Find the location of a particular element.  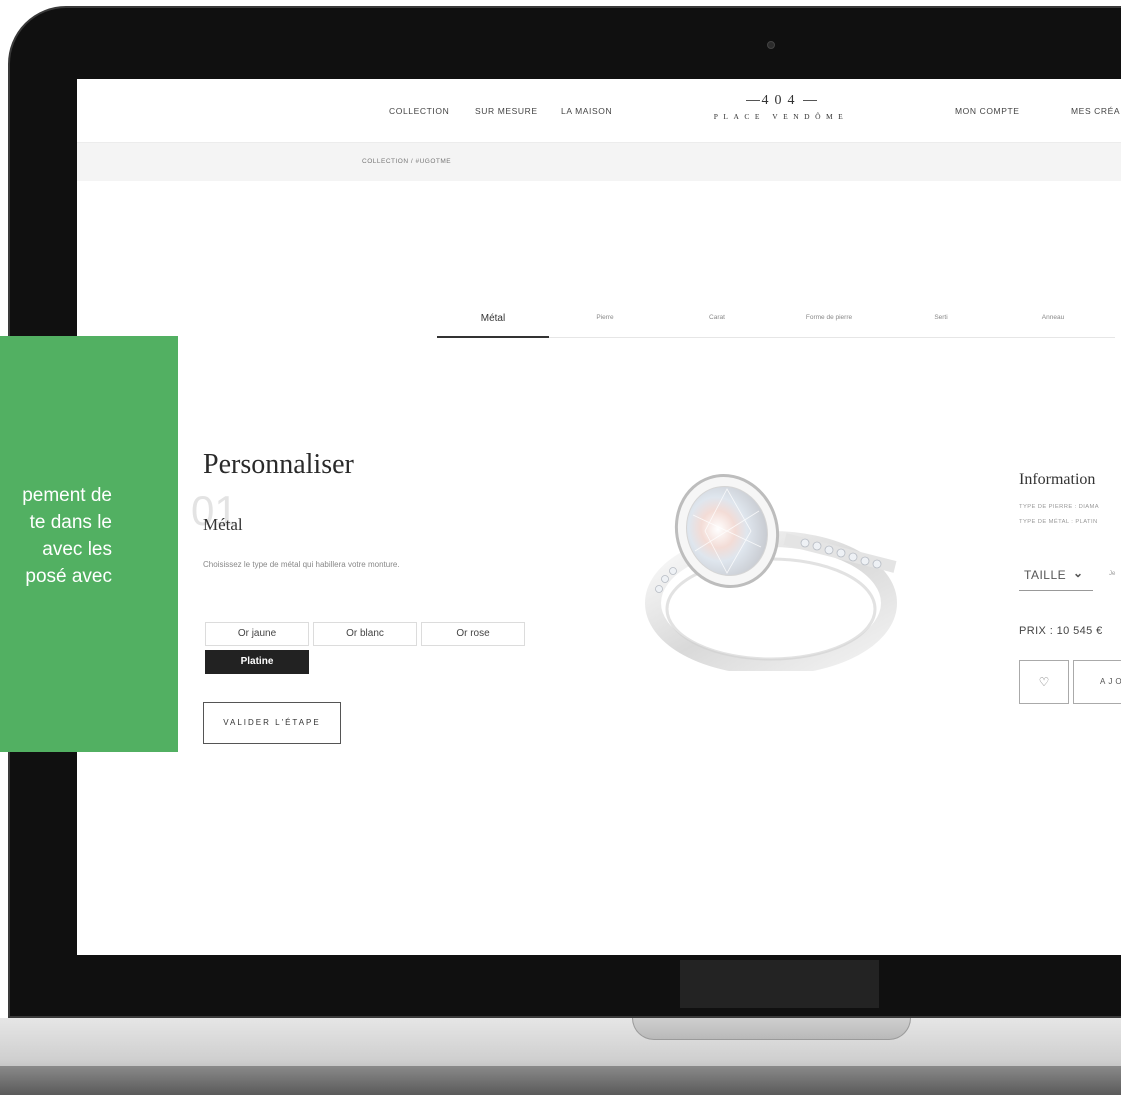

info-metal-type: TYPE DE MÉTAL : PLATIN is located at coordinates (1058, 522).